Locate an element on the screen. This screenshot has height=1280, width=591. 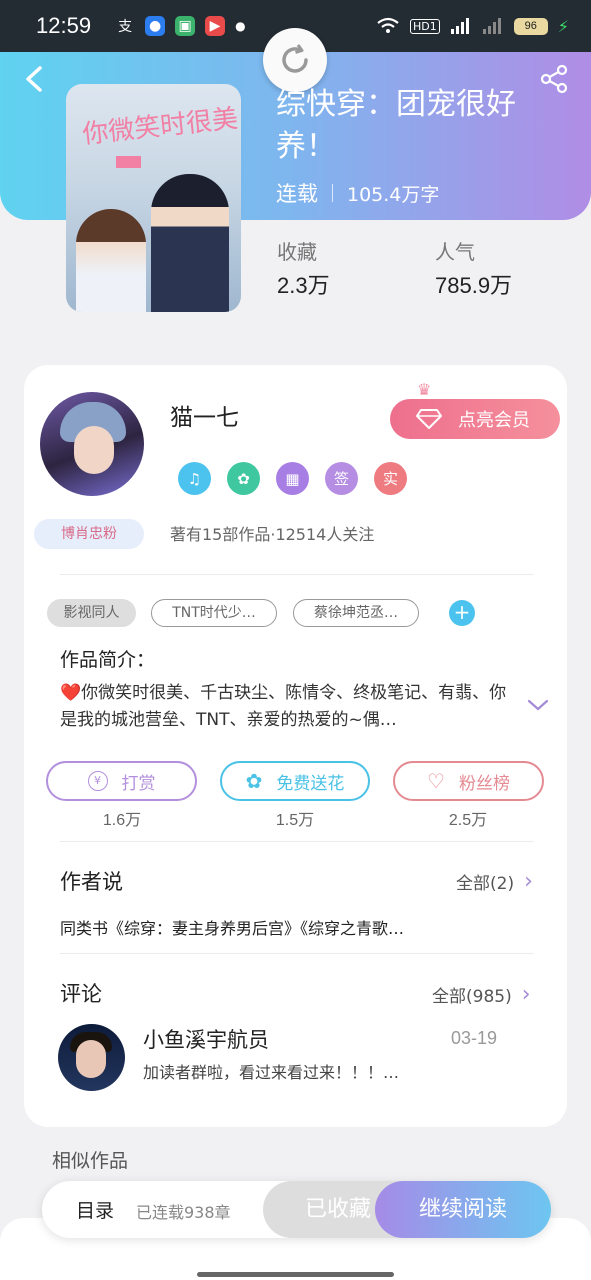
cover-title: 你微笑时很美 is located at coordinates (160, 127).